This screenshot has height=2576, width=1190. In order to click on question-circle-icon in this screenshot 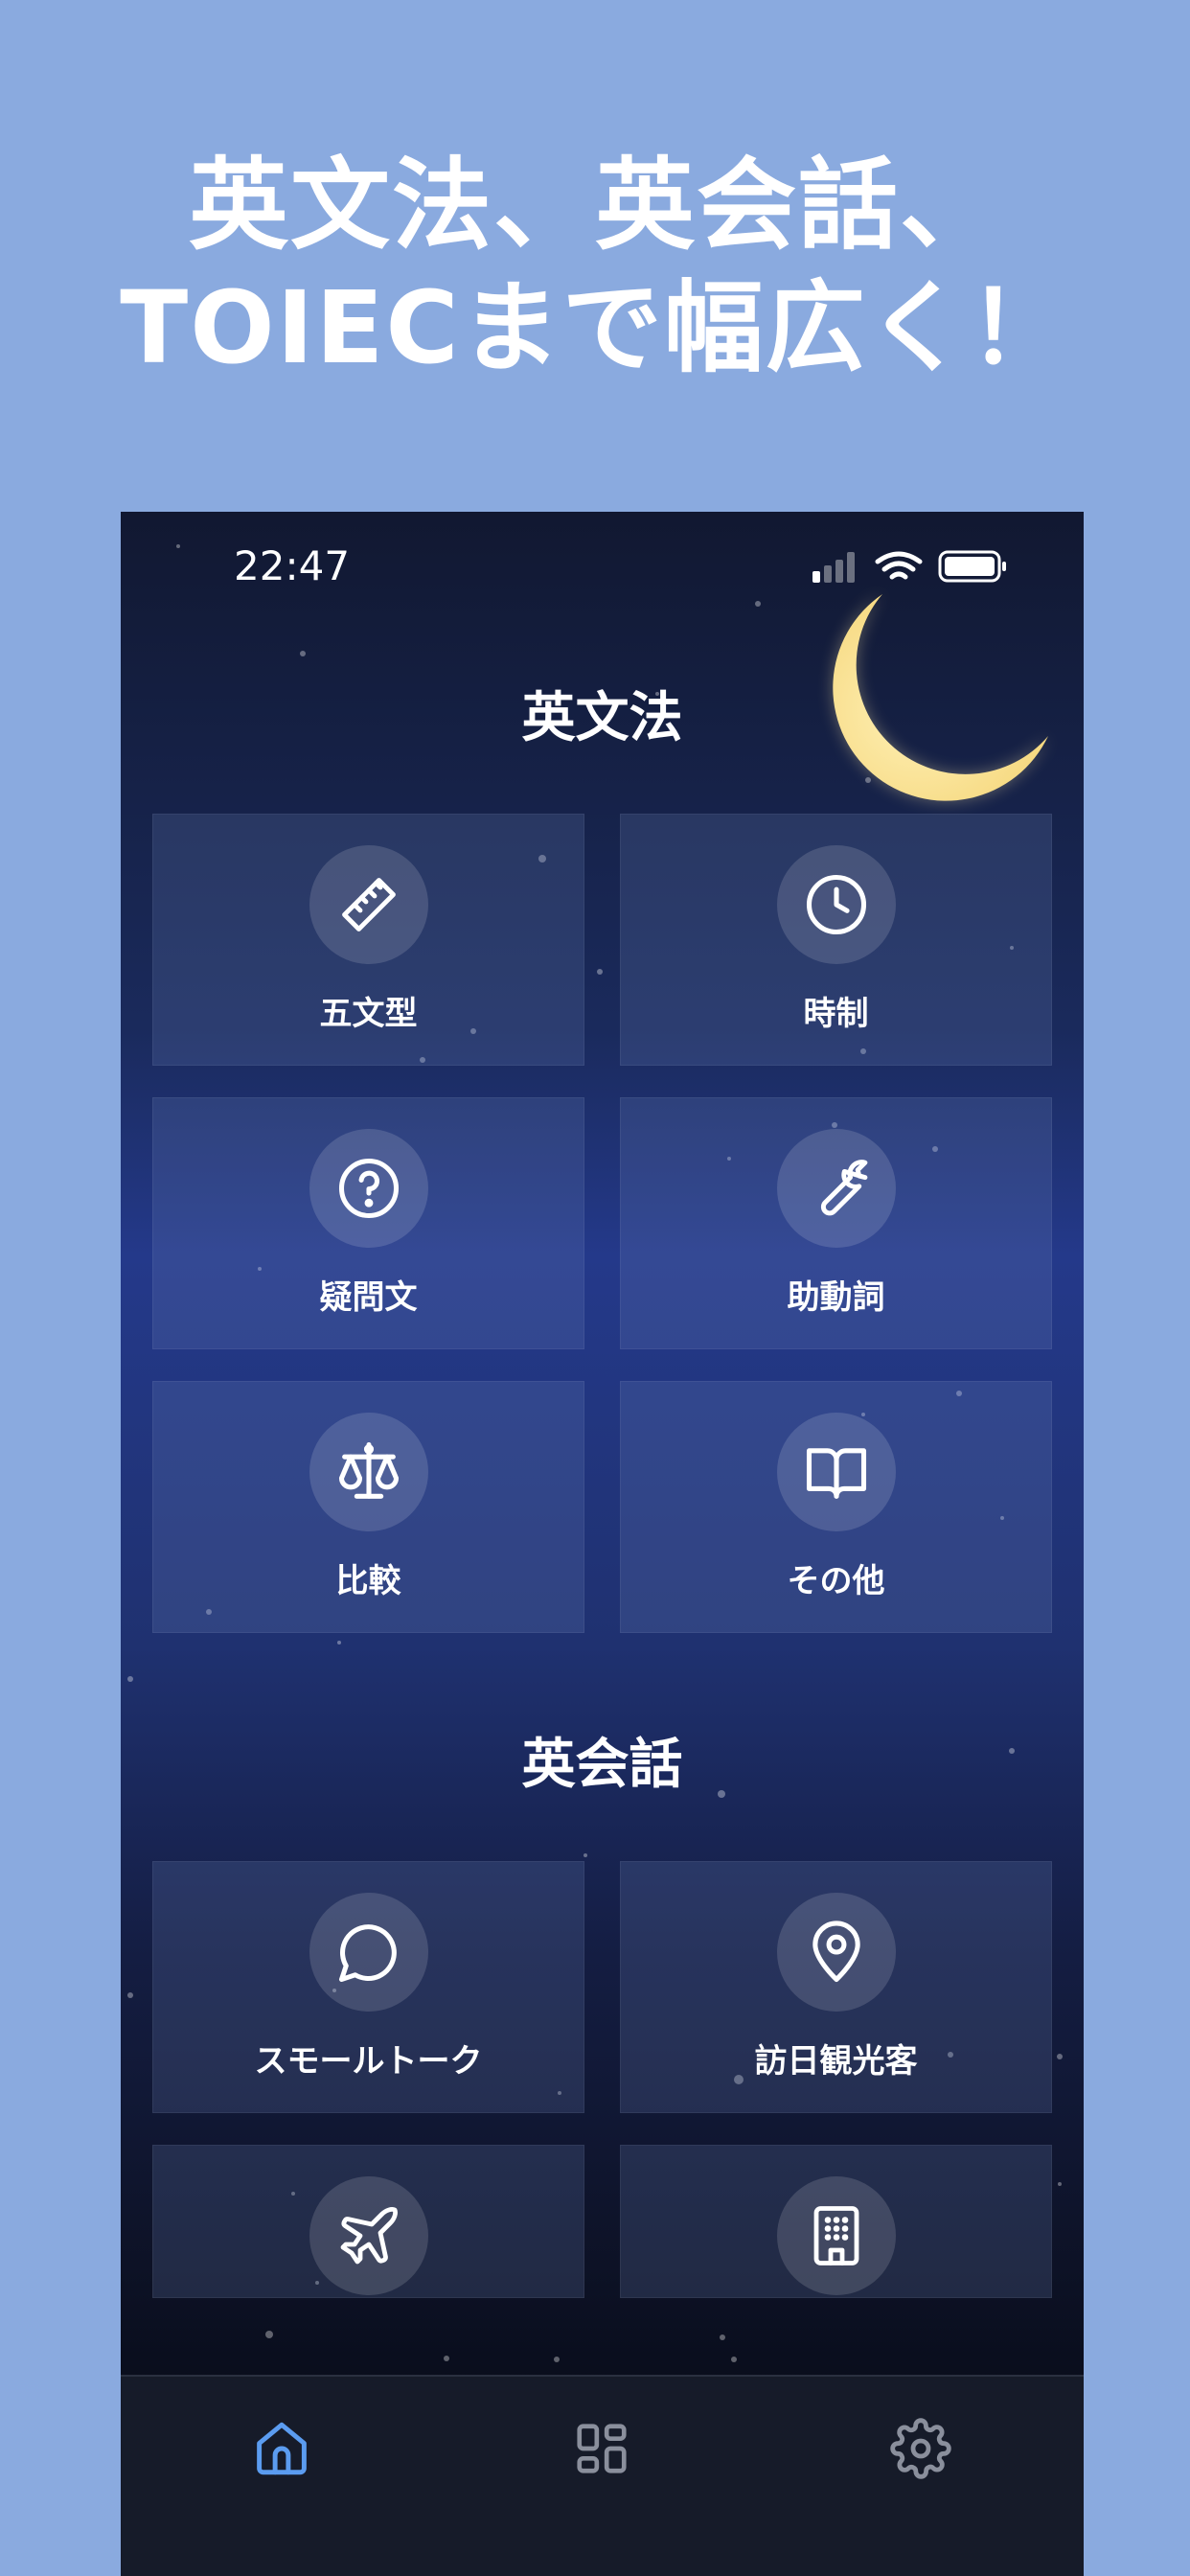, I will do `click(369, 1188)`.